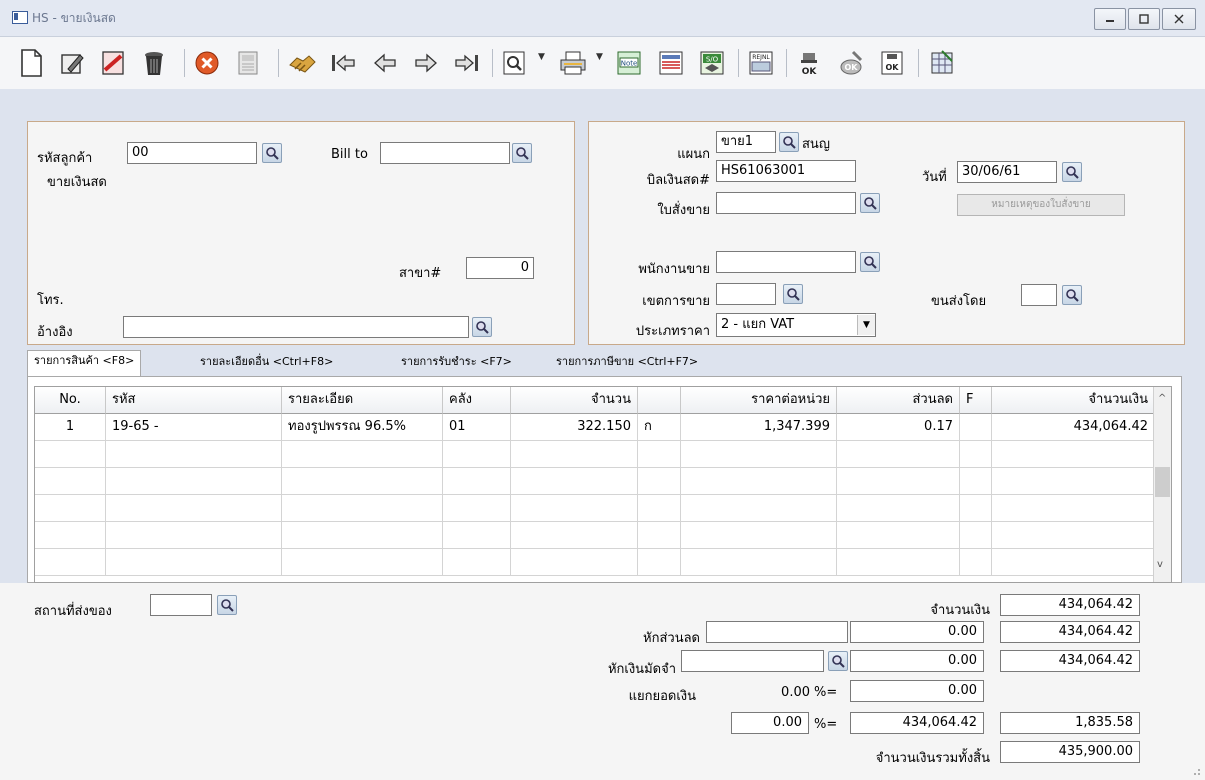 This screenshot has height=780, width=1205. What do you see at coordinates (789, 142) in the screenshot?
I see `department-lookup-button` at bounding box center [789, 142].